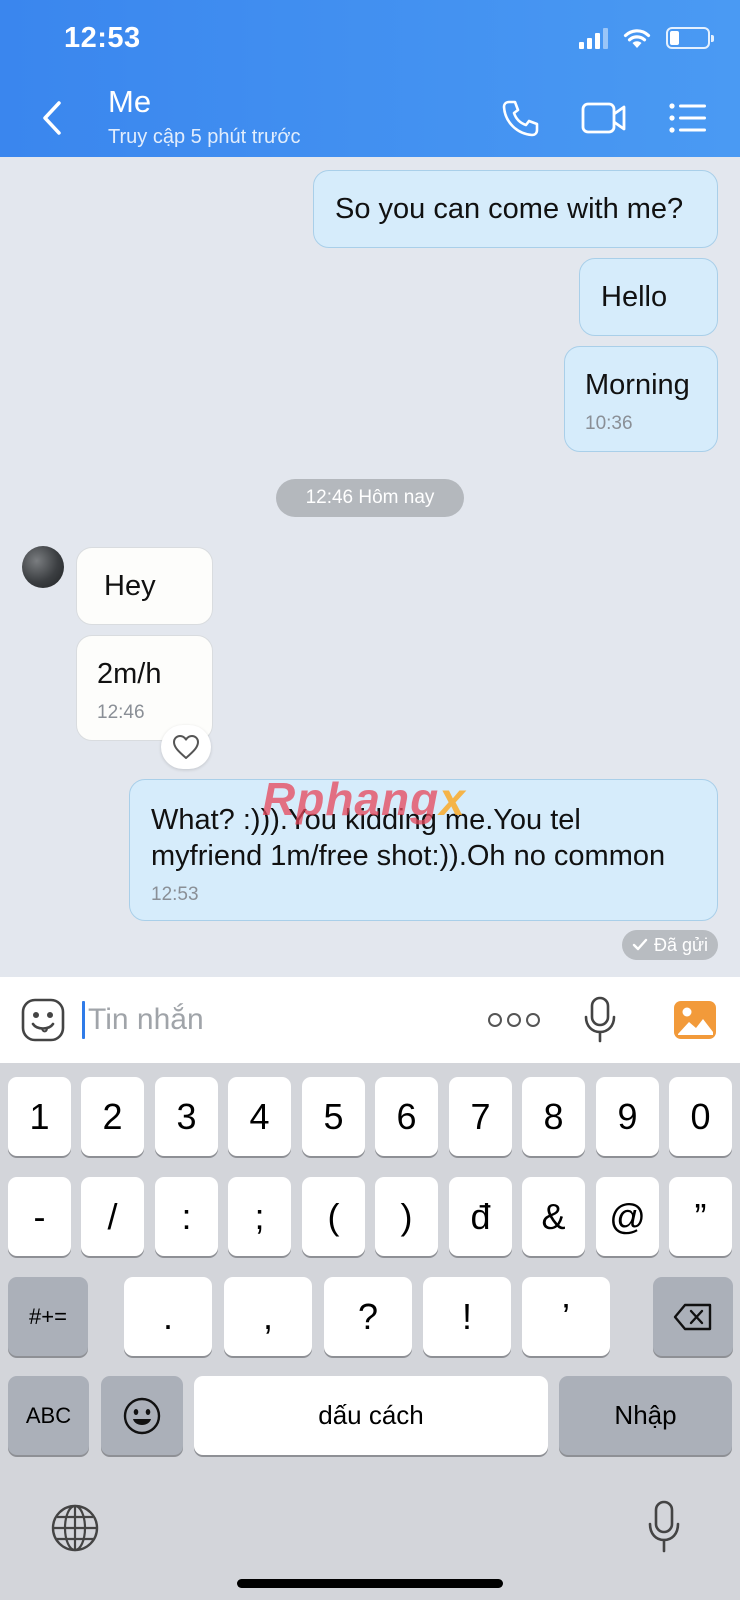 The width and height of the screenshot is (740, 1600). Describe the element at coordinates (681, 944) in the screenshot. I see `sent-status-text: Đã gửi` at that location.